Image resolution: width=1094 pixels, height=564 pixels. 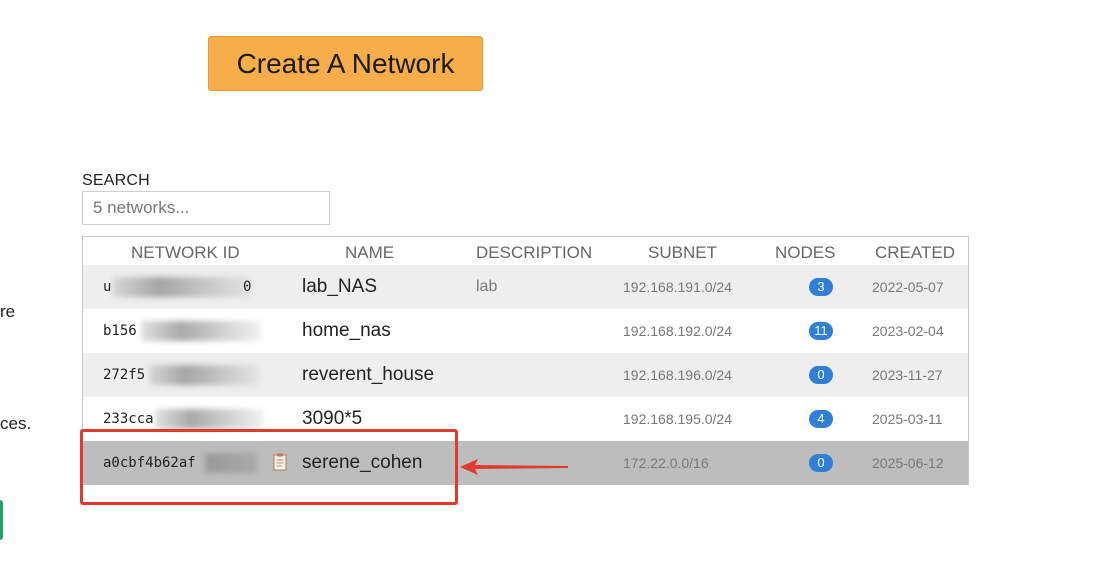 I want to click on network-subnet: 172.22.0.0/16, so click(x=666, y=463).